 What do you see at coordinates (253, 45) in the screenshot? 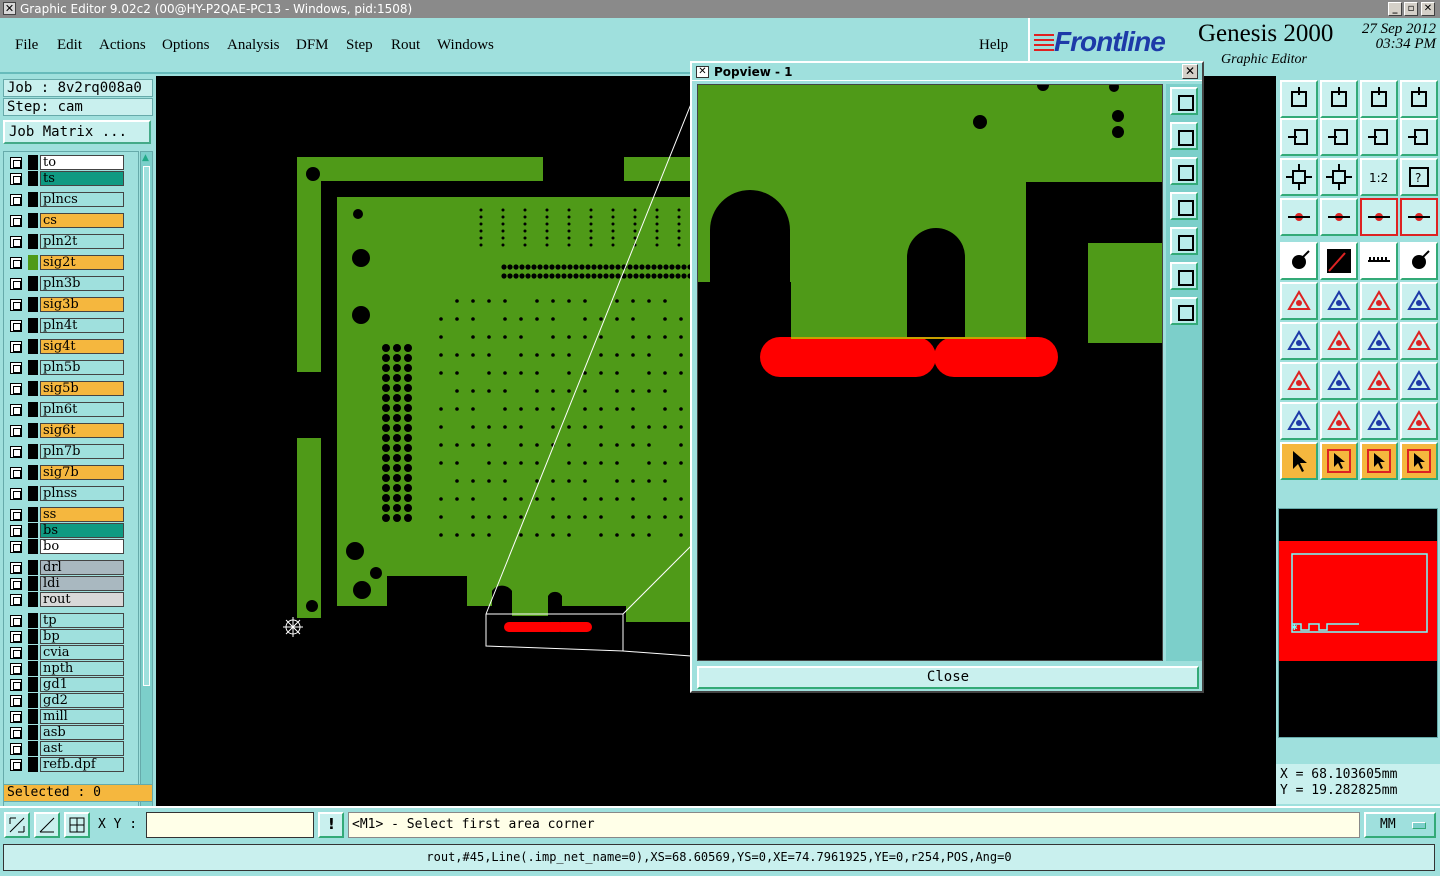
I see `menu-analysis: Analysis` at bounding box center [253, 45].